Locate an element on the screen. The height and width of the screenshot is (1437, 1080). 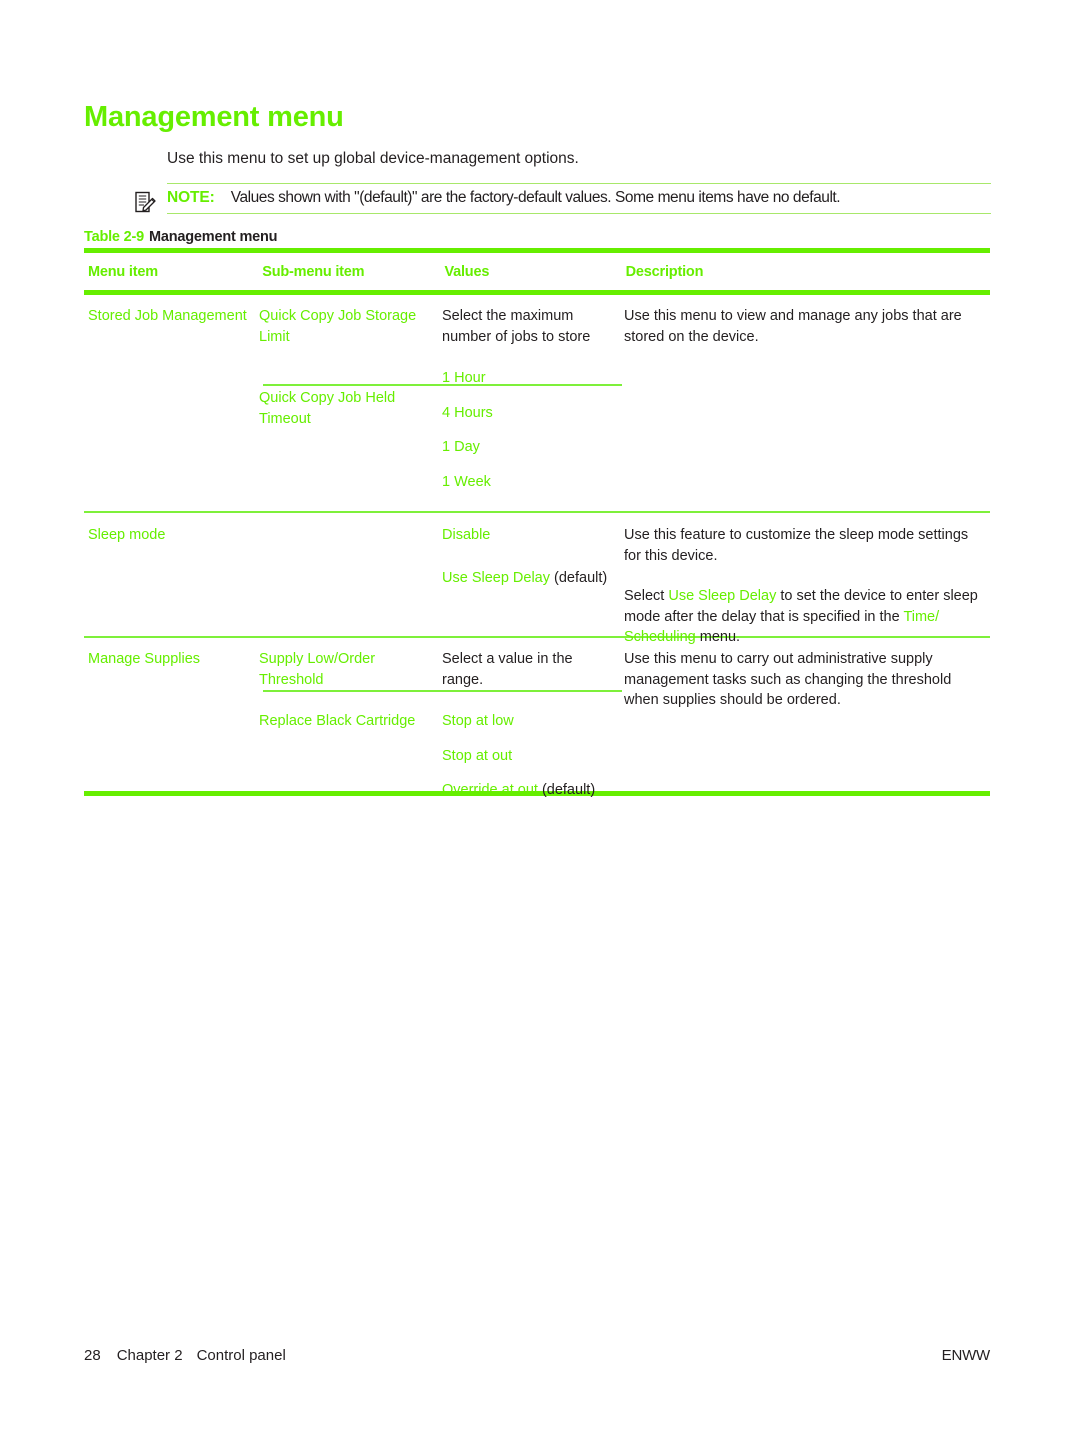
footer-chapter-title: Control panel is located at coordinates (241, 1355).